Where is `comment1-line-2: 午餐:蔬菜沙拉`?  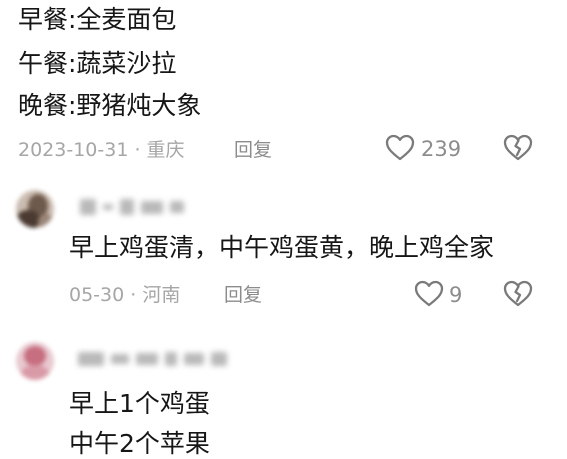
comment1-line-2: 午餐:蔬菜沙拉 is located at coordinates (97, 63).